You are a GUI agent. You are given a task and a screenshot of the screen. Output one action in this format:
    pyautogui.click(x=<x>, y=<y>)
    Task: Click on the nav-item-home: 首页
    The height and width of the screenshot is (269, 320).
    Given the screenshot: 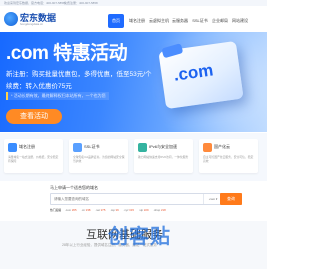 What is the action you would take?
    pyautogui.click(x=116, y=21)
    